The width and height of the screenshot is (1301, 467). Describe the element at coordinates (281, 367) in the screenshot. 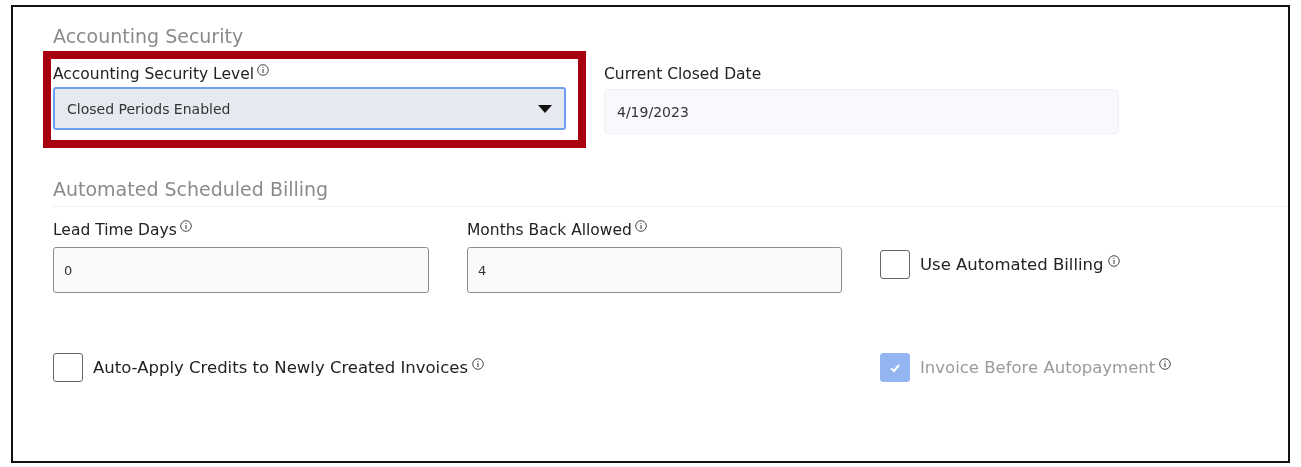

I see `checkbox-label: Auto-Apply Credits to Newly Created Invoices` at that location.